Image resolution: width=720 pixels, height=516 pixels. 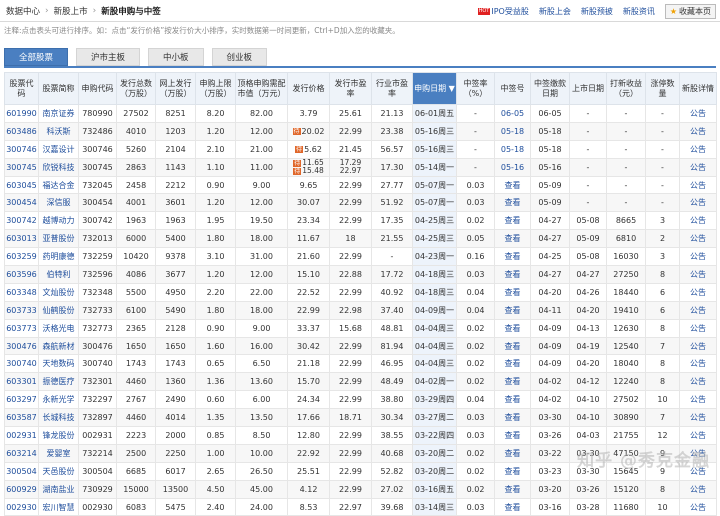 What do you see at coordinates (58, 131) in the screenshot?
I see `cell-name: 科沃斯` at bounding box center [58, 131].